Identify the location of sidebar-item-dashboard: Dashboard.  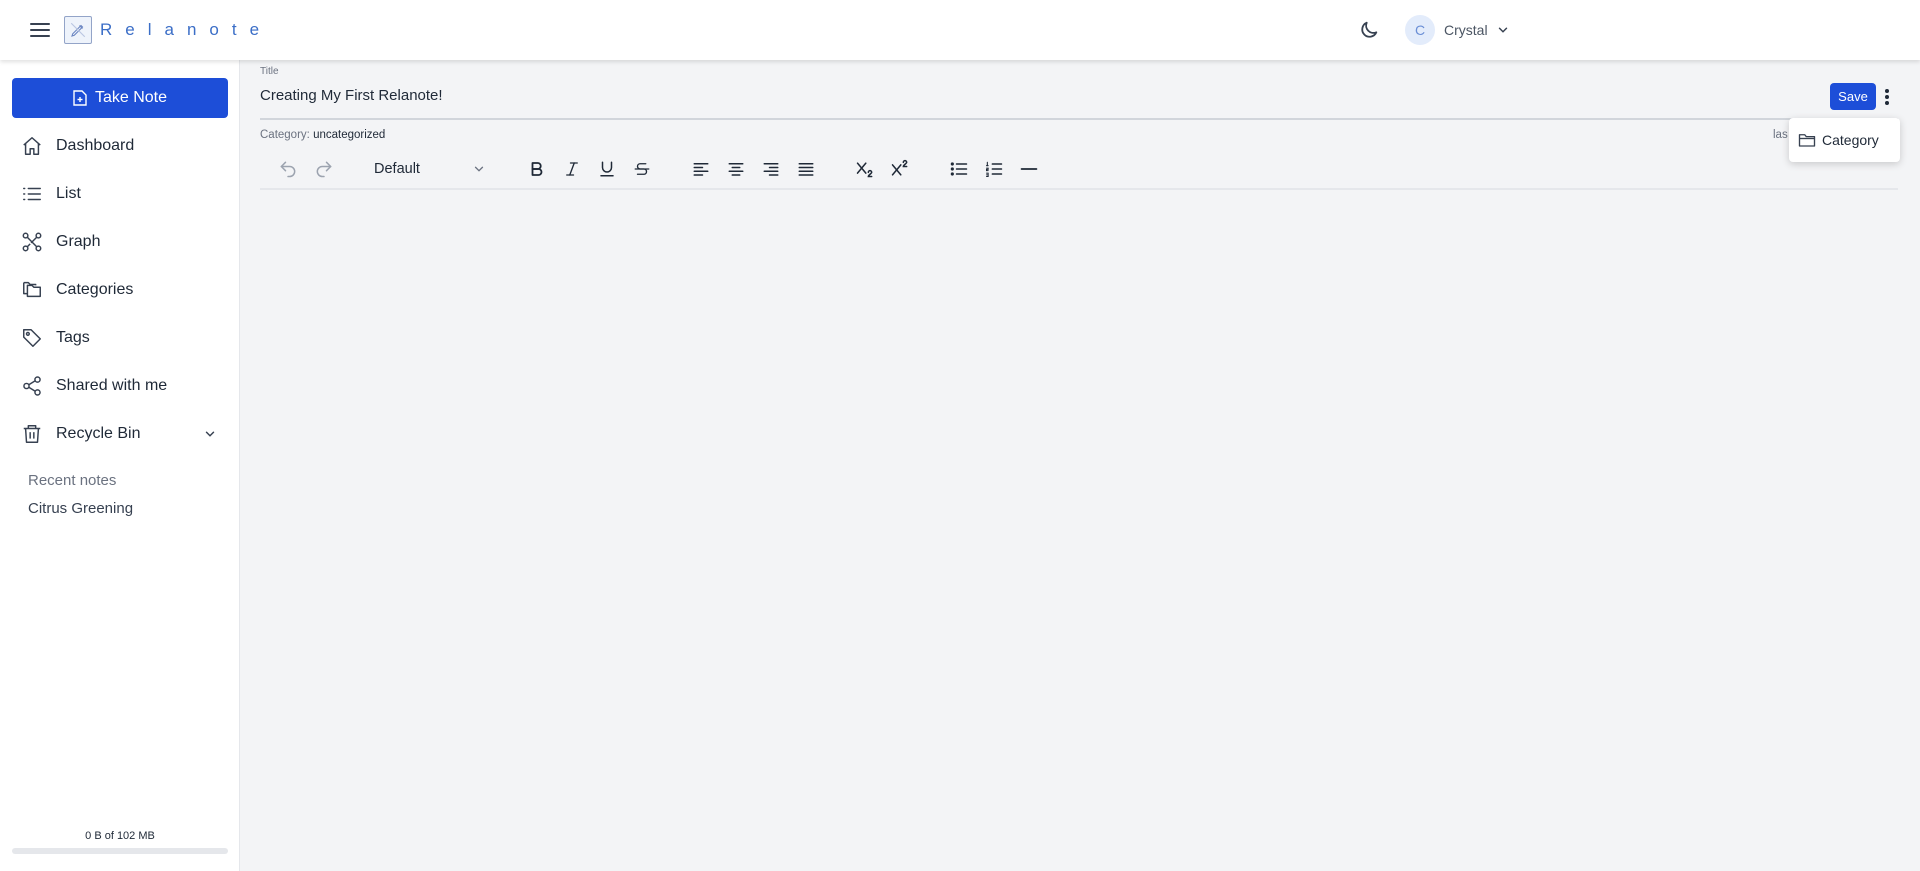
(120, 146).